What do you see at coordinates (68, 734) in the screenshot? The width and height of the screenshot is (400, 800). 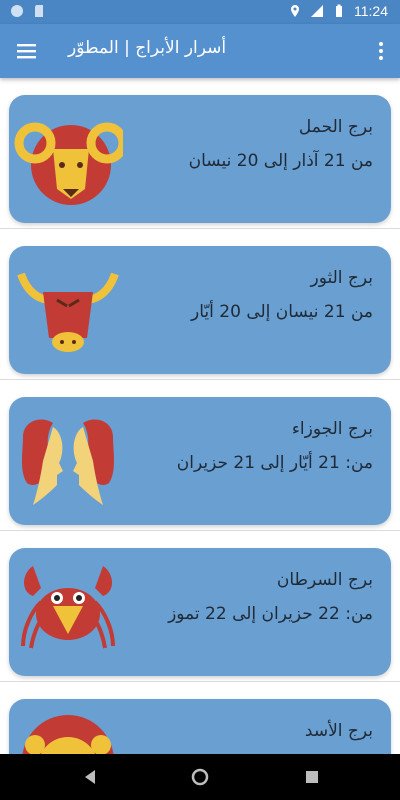 I see `leo-lion-icon` at bounding box center [68, 734].